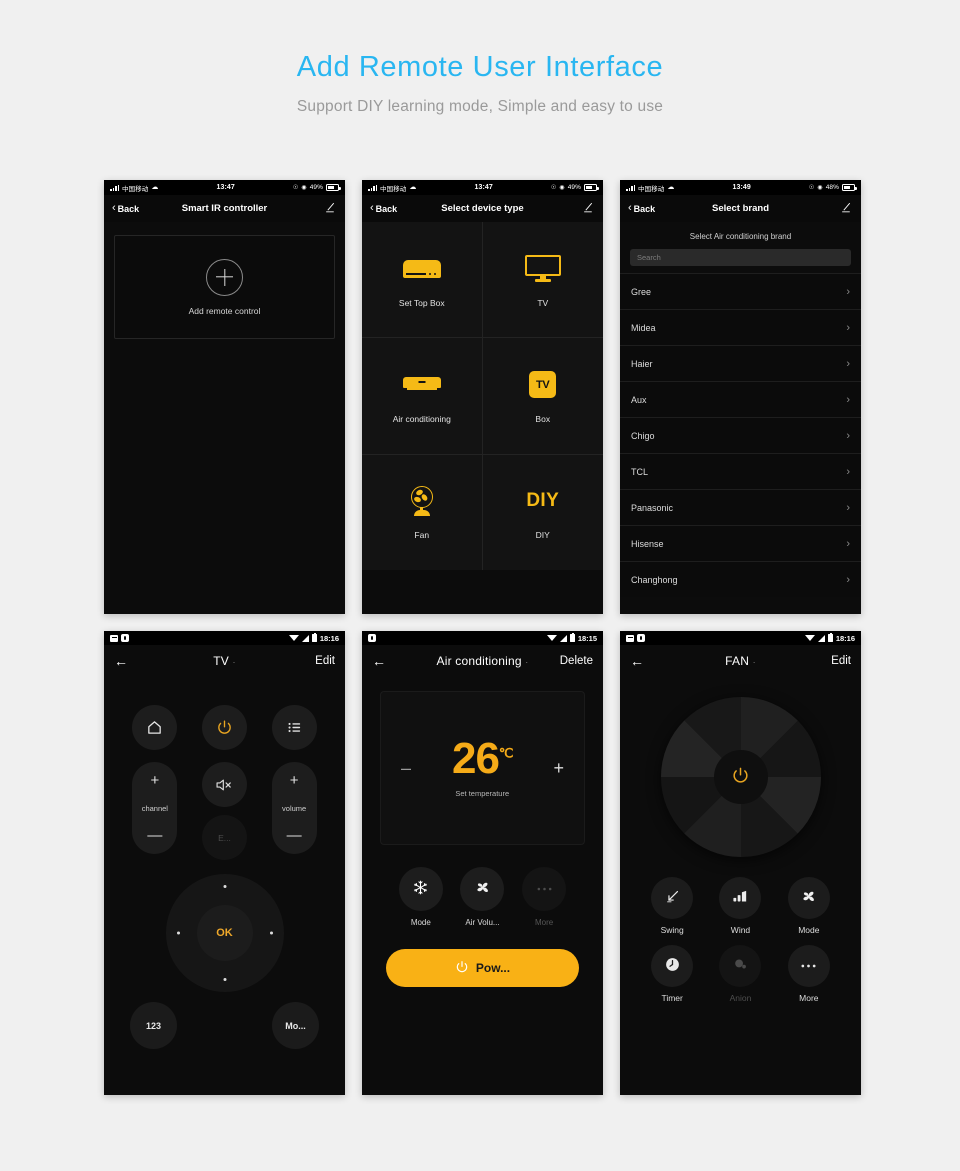 The image size is (960, 1171). Describe the element at coordinates (294, 808) in the screenshot. I see `volume-stepper: + volume —` at that location.